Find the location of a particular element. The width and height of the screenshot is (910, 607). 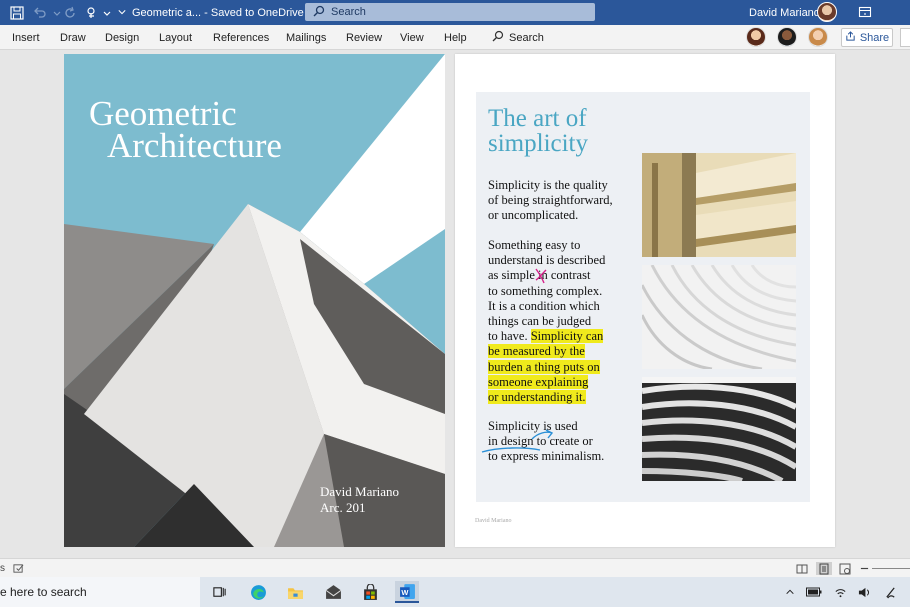

cover-author: David Mariano is located at coordinates (360, 491).